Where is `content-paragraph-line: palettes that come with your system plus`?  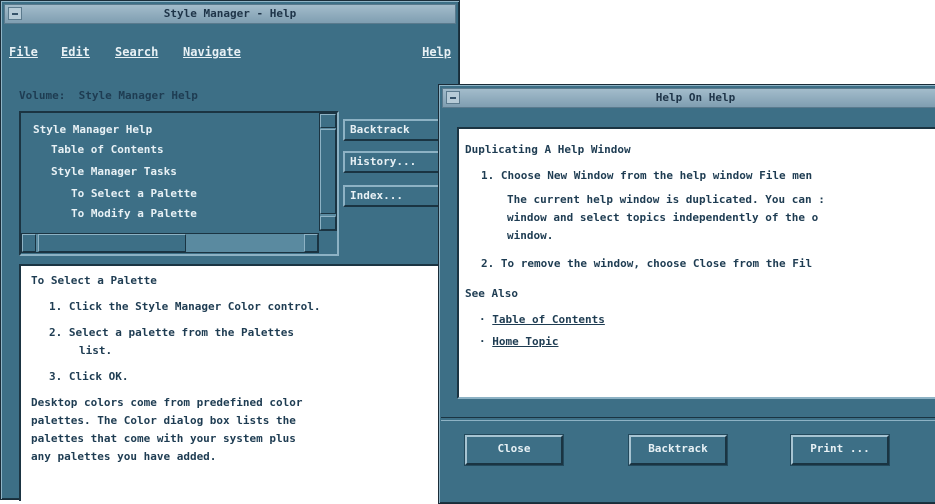 content-paragraph-line: palettes that come with your system plus is located at coordinates (163, 438).